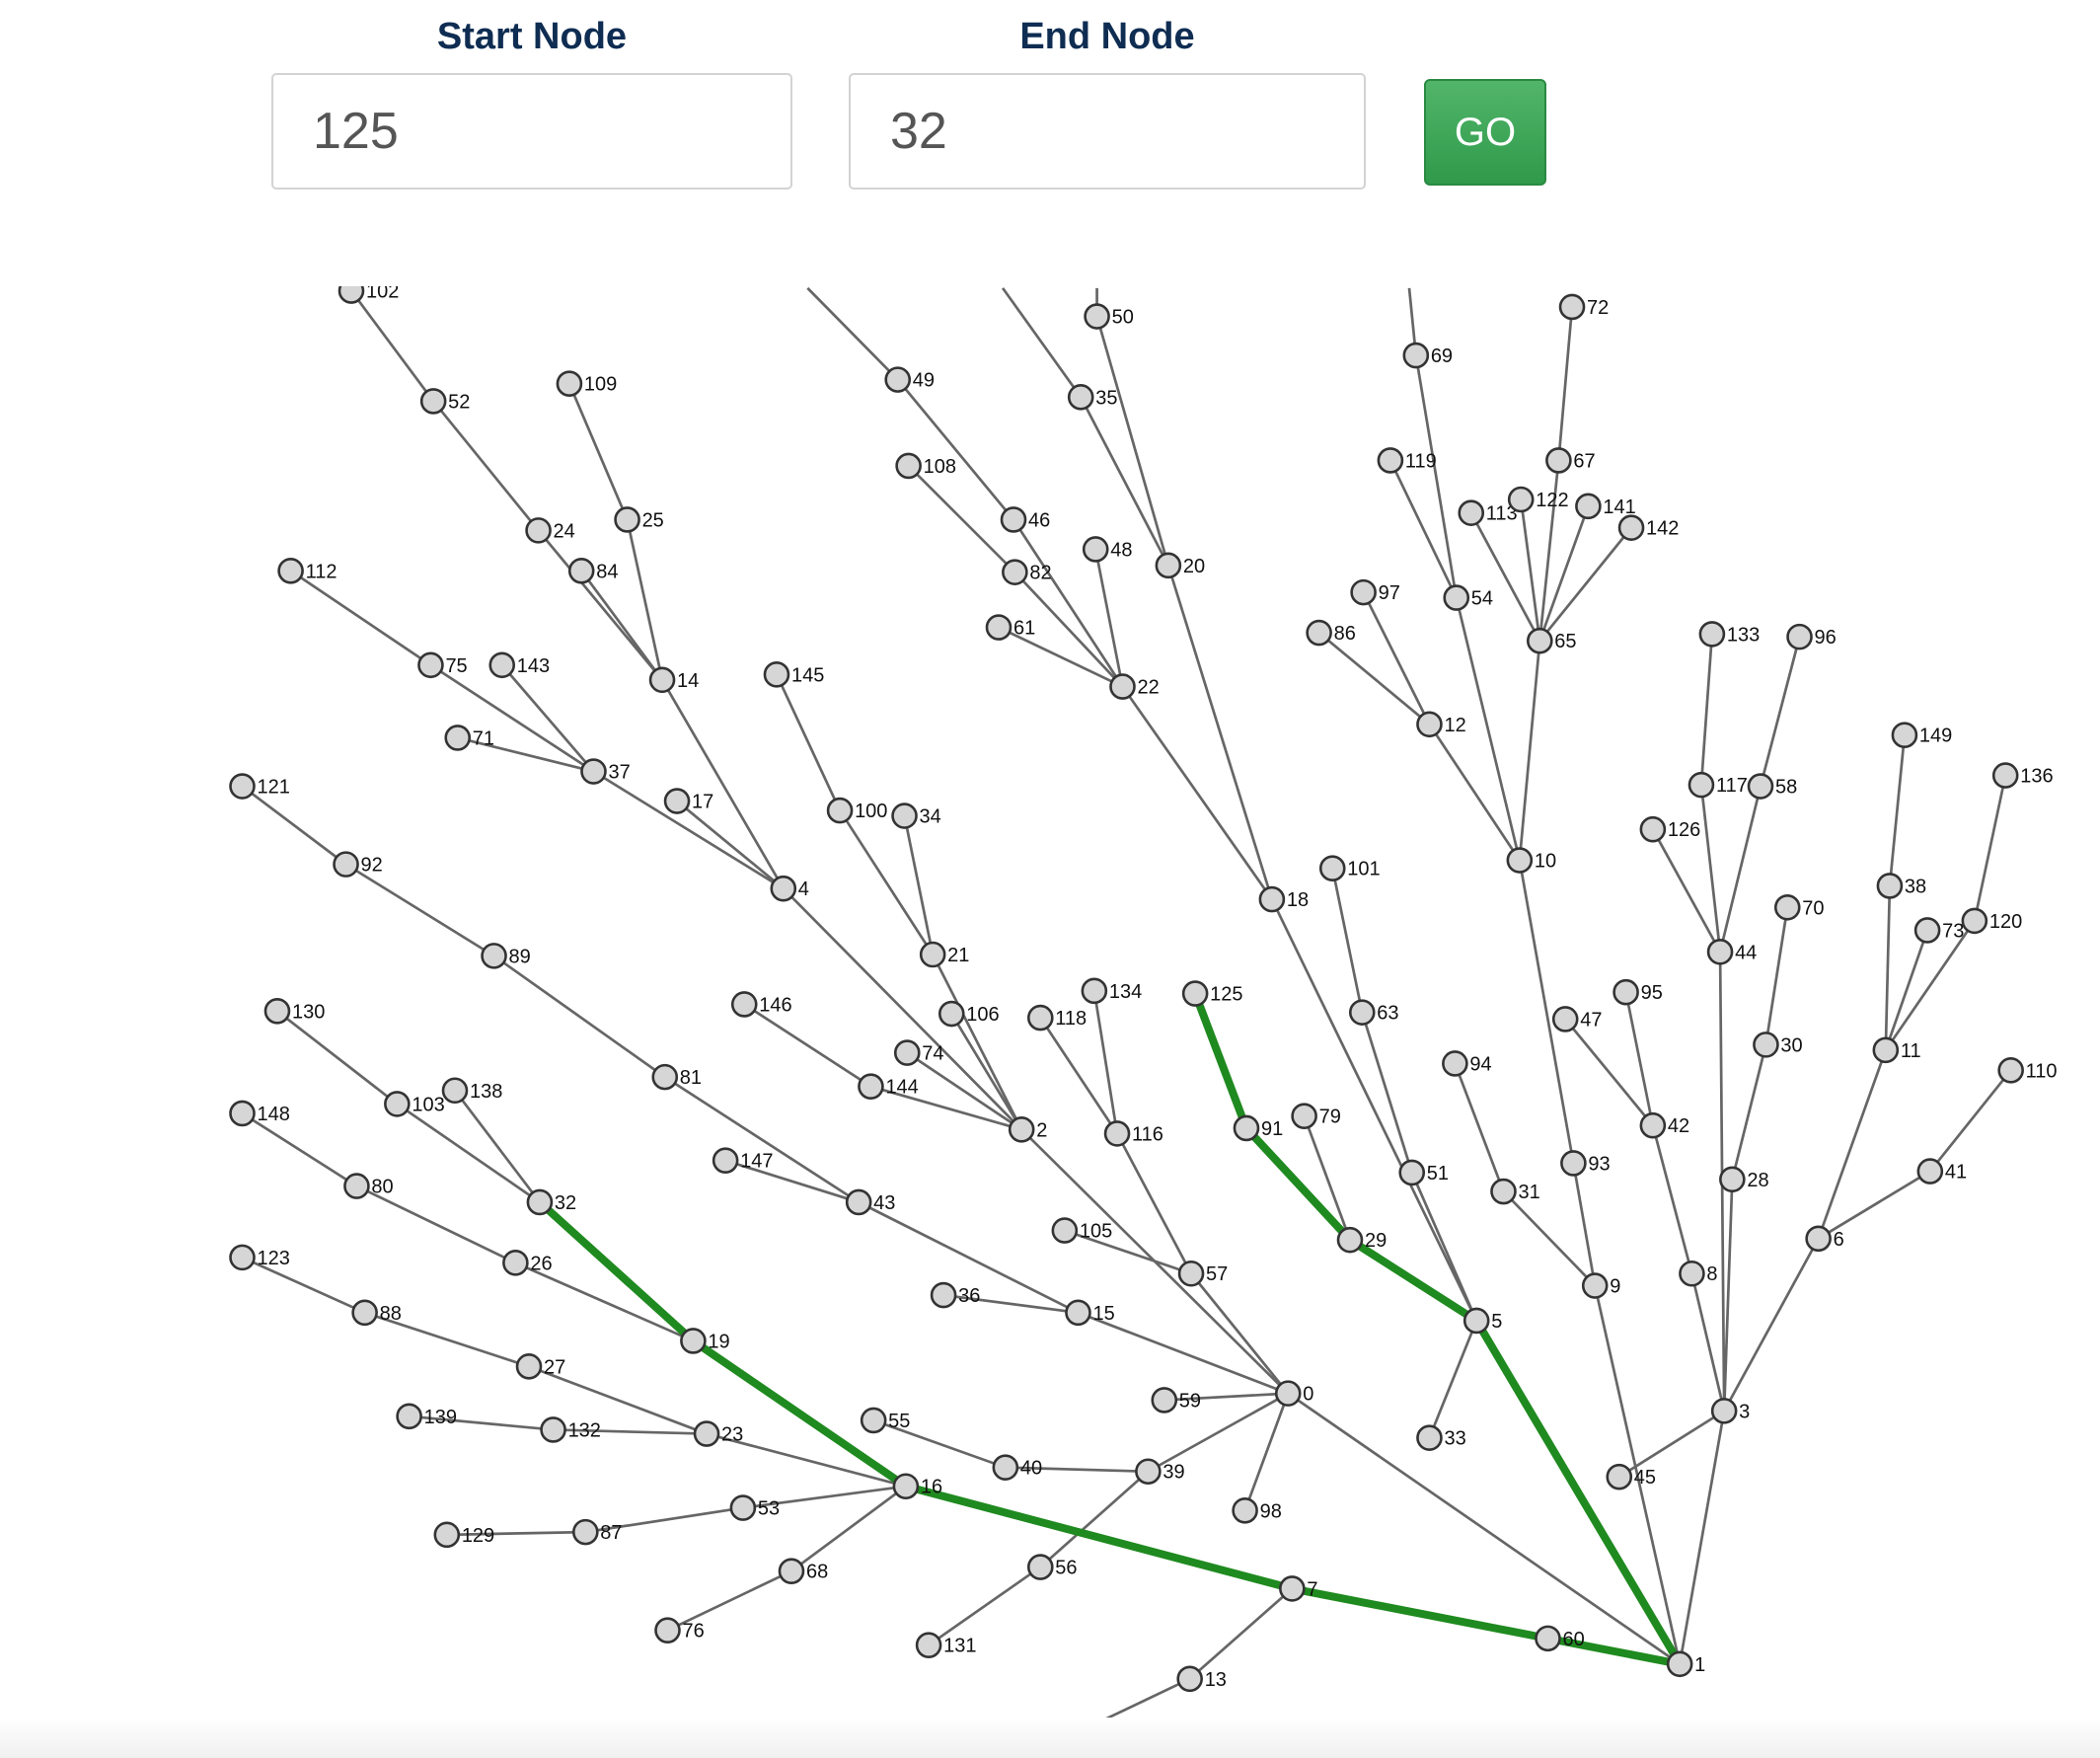  Describe the element at coordinates (1921, 735) in the screenshot. I see `node-149: 149` at that location.